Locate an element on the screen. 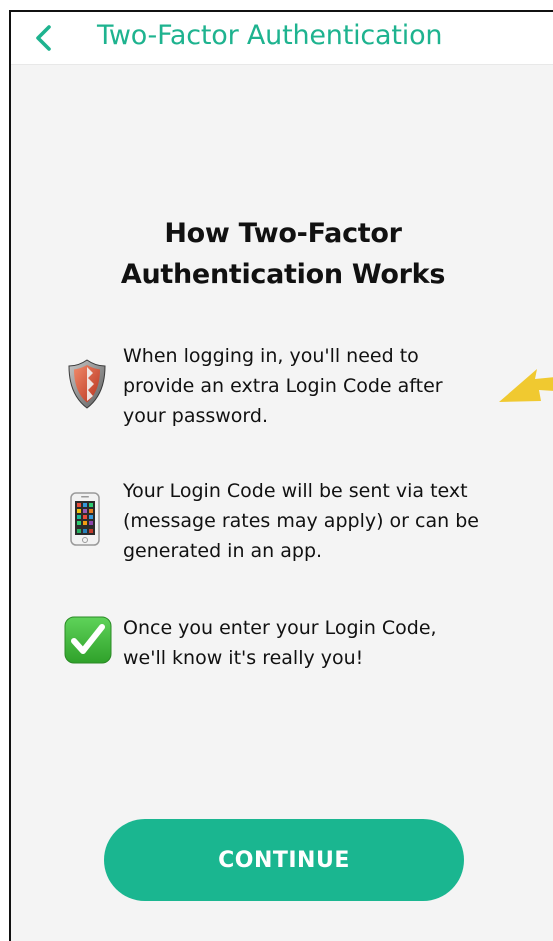 The width and height of the screenshot is (553, 941). annotation-arrow-icon is located at coordinates (525, 387).